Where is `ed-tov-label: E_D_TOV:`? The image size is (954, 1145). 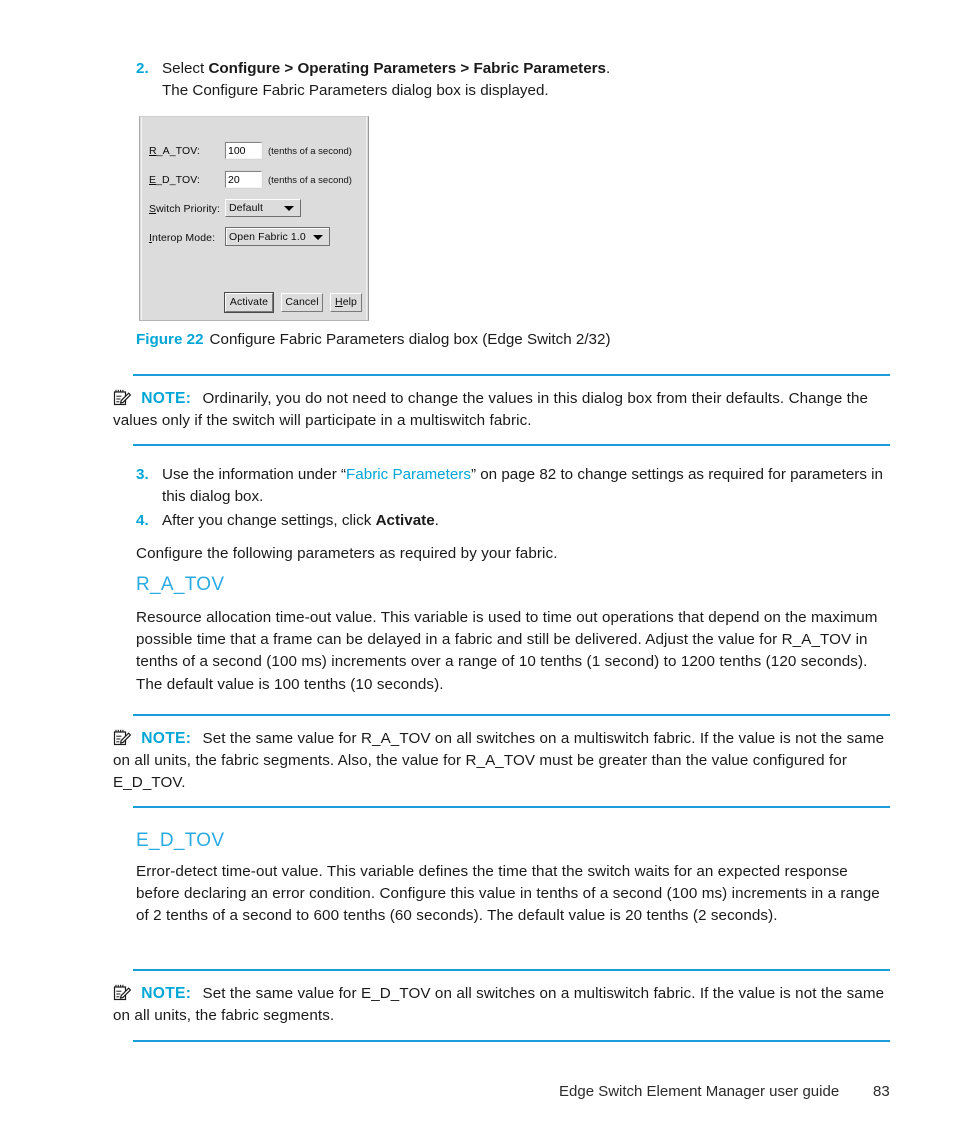
ed-tov-label: E_D_TOV: is located at coordinates (174, 180).